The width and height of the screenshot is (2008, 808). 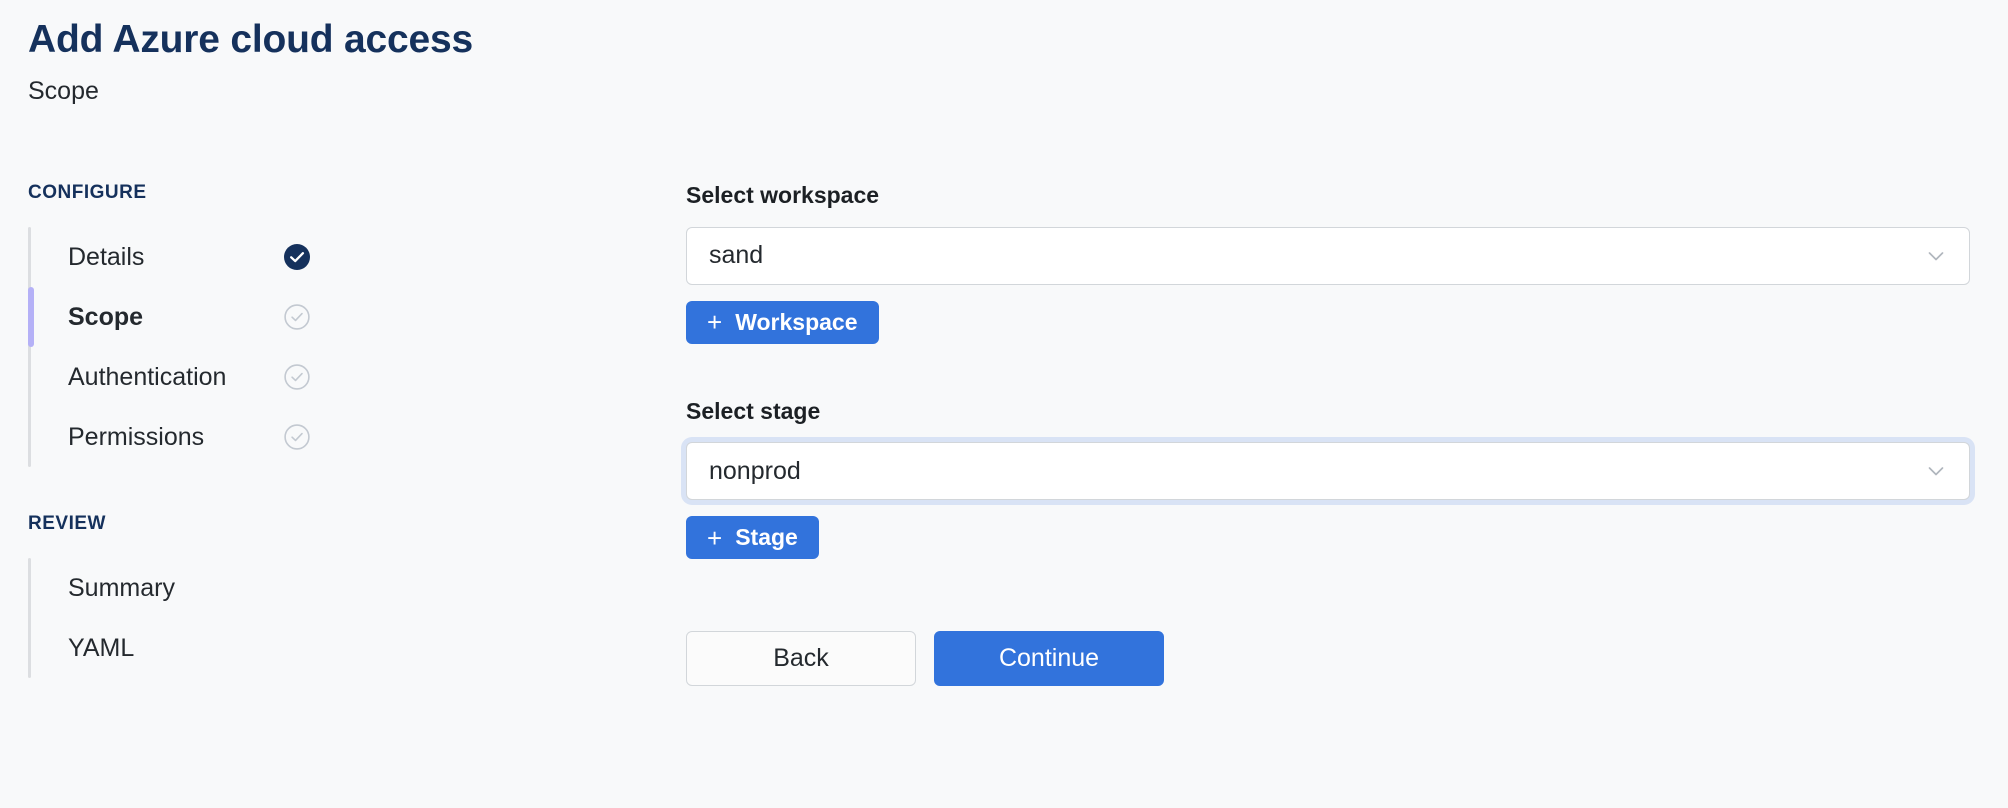 I want to click on form-actions: Back Continue, so click(x=1328, y=659).